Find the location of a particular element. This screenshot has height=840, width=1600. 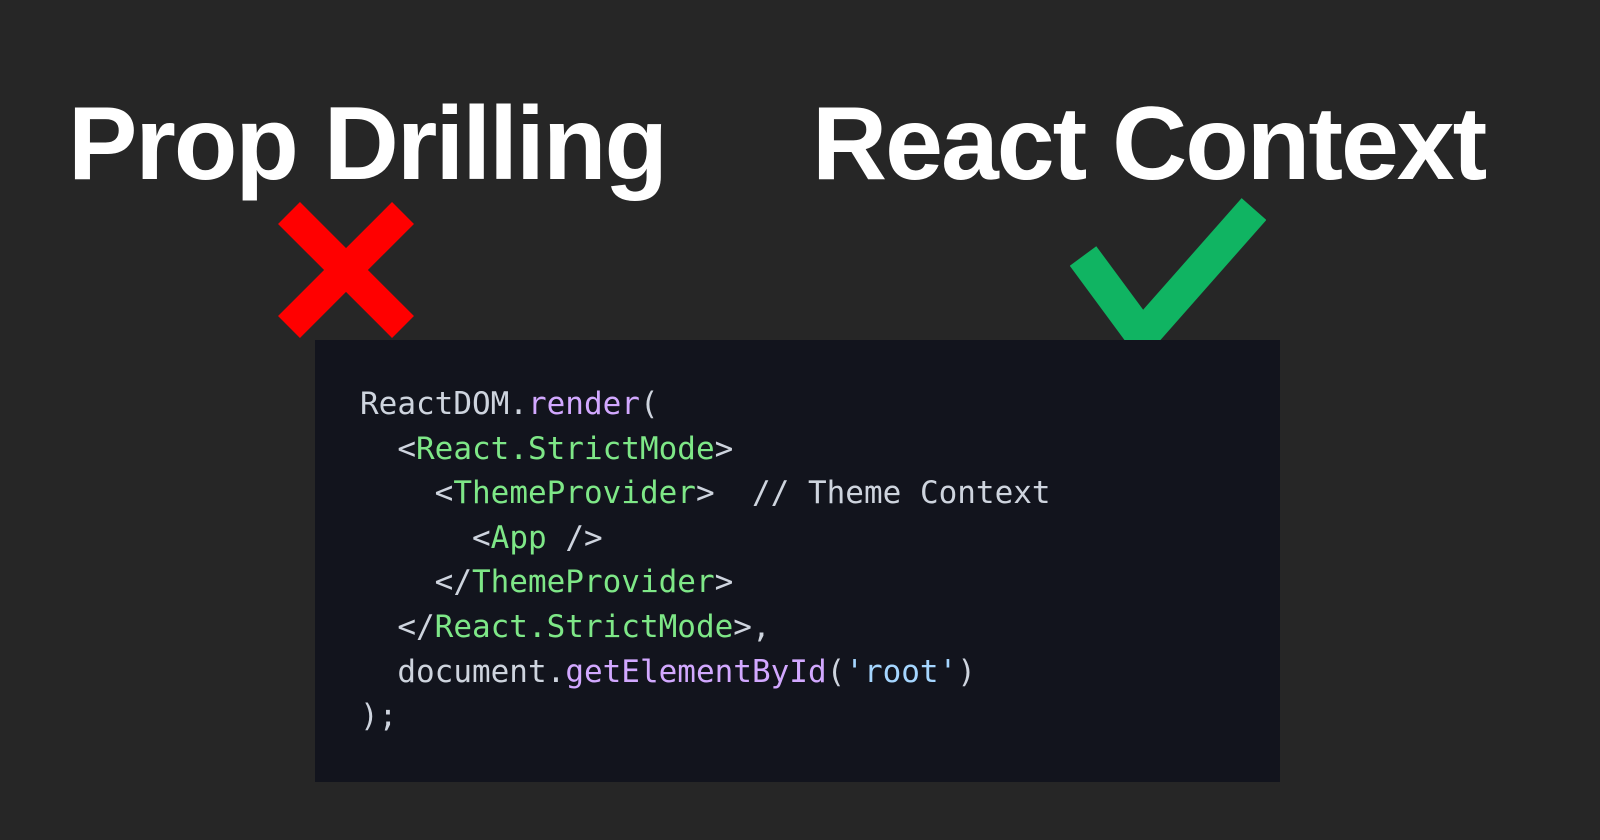

code-line: <React.StrictMode> is located at coordinates (820, 449).